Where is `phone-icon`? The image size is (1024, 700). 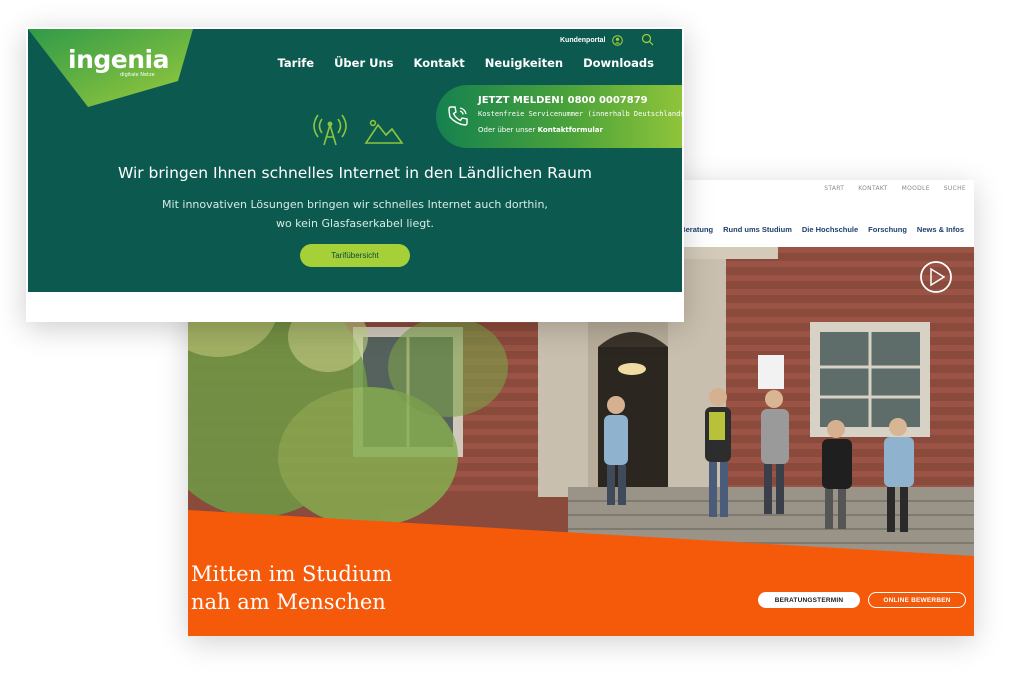
phone-icon is located at coordinates (458, 116).